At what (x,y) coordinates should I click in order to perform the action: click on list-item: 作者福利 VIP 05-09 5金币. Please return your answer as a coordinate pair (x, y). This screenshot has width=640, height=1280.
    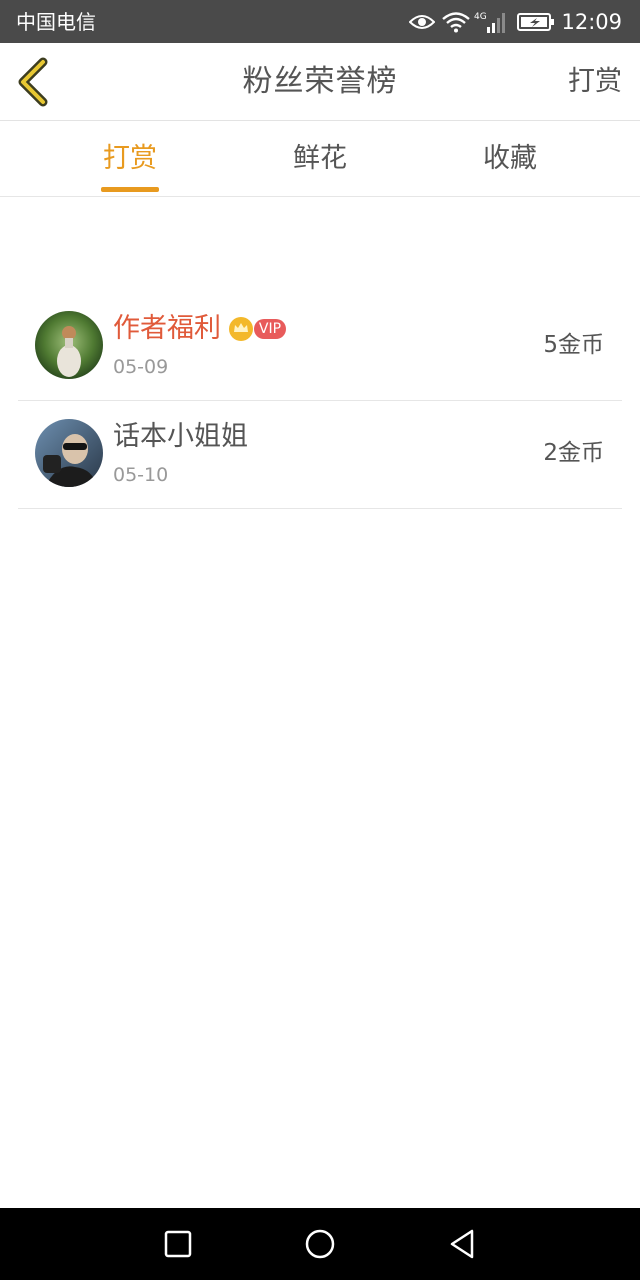
    Looking at the image, I should click on (320, 347).